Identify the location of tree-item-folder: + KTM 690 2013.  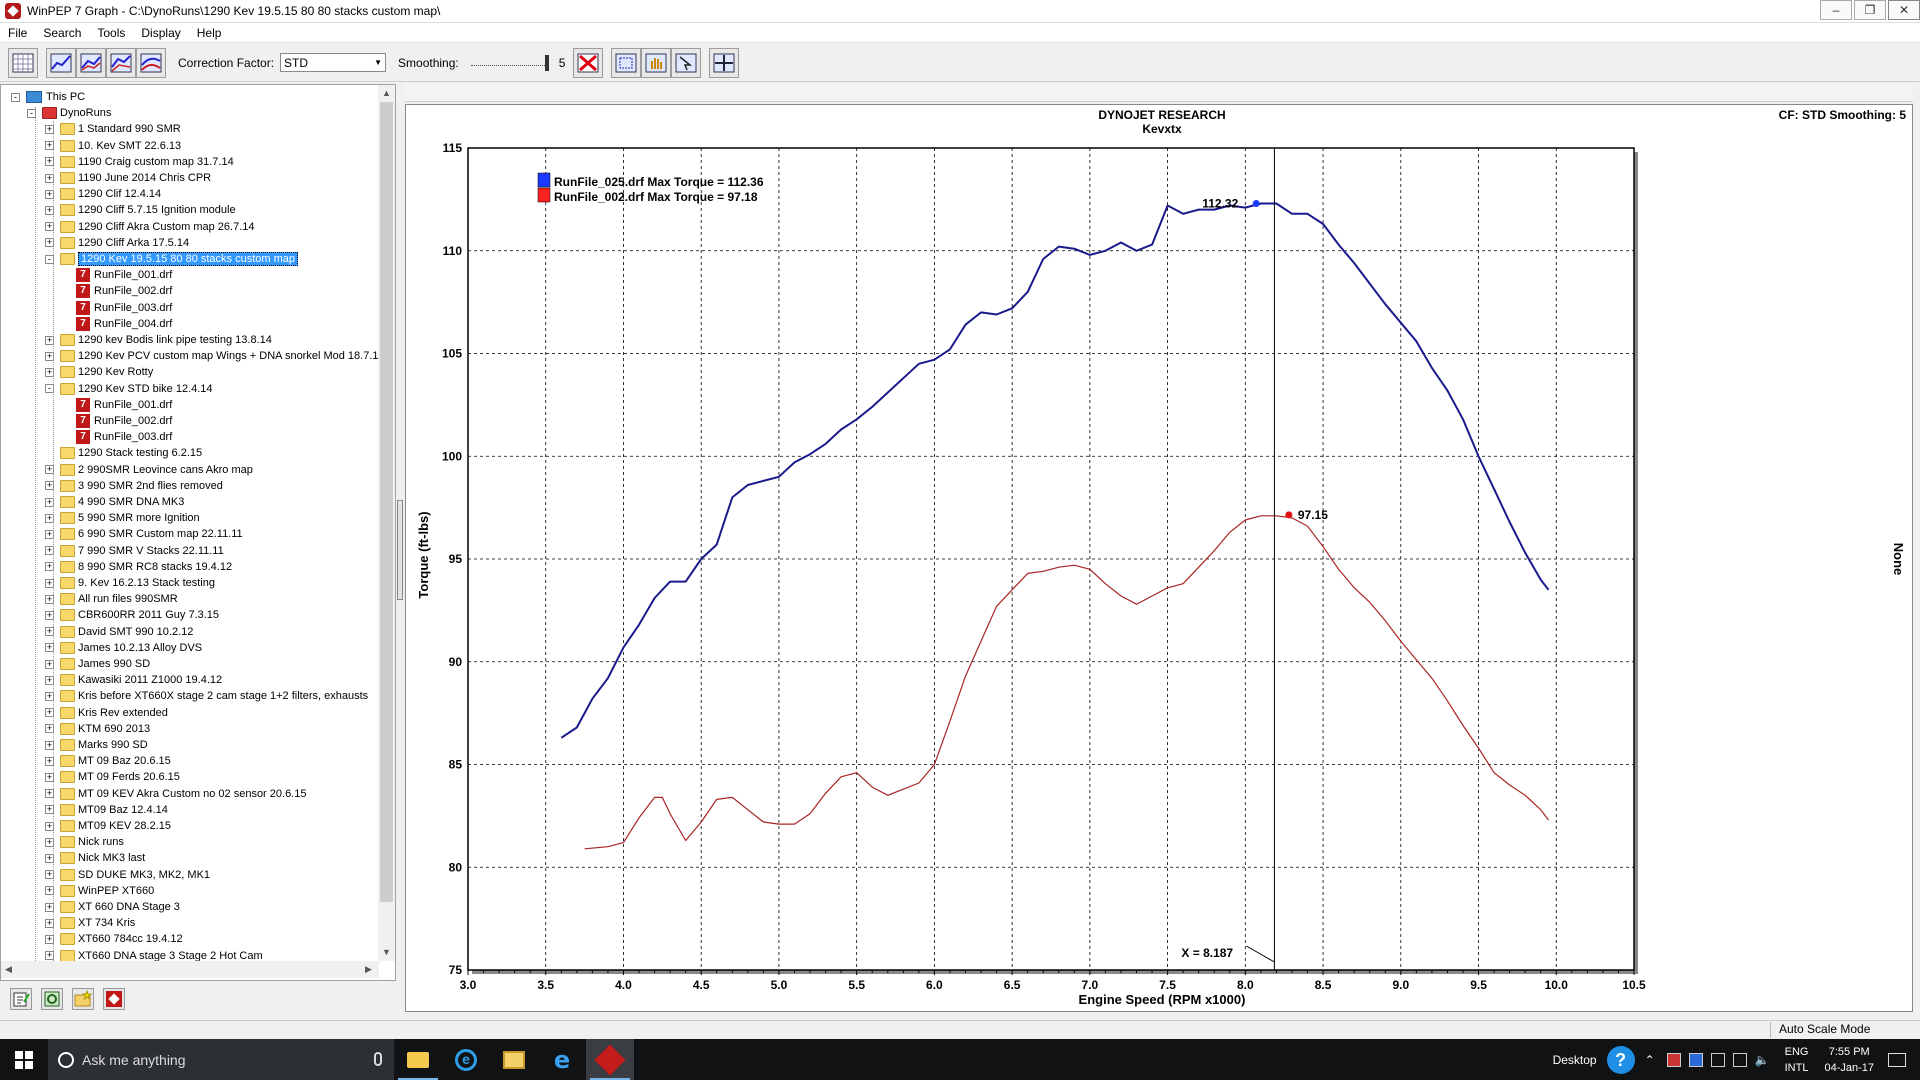
(97, 729).